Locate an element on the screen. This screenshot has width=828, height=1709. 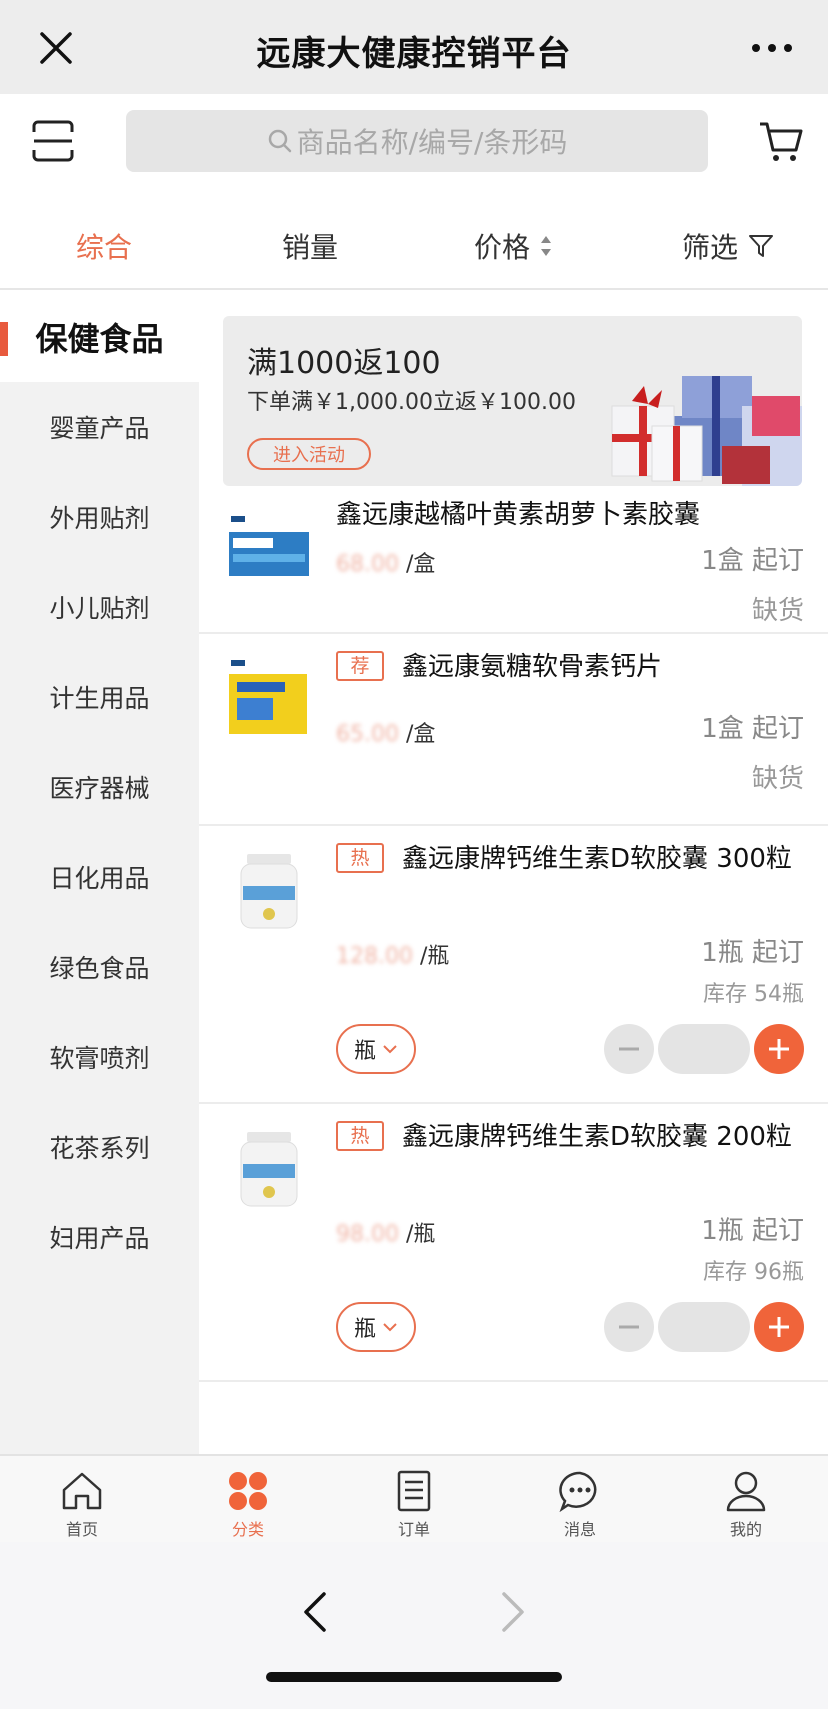
tab-home: 首页 is located at coordinates (82, 1505).